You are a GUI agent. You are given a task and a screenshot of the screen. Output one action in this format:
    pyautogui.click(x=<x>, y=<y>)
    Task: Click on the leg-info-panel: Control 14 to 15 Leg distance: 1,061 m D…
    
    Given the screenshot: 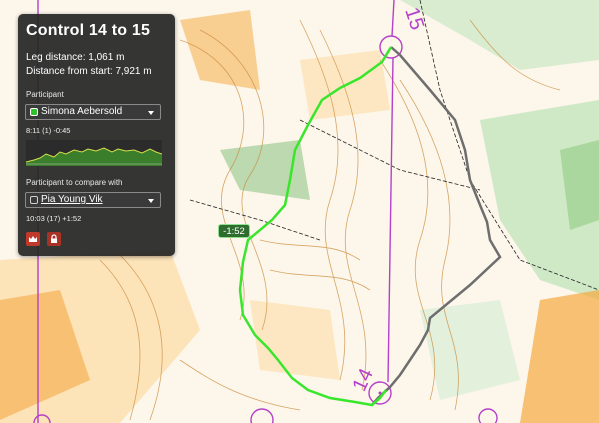 What is the action you would take?
    pyautogui.click(x=96, y=135)
    